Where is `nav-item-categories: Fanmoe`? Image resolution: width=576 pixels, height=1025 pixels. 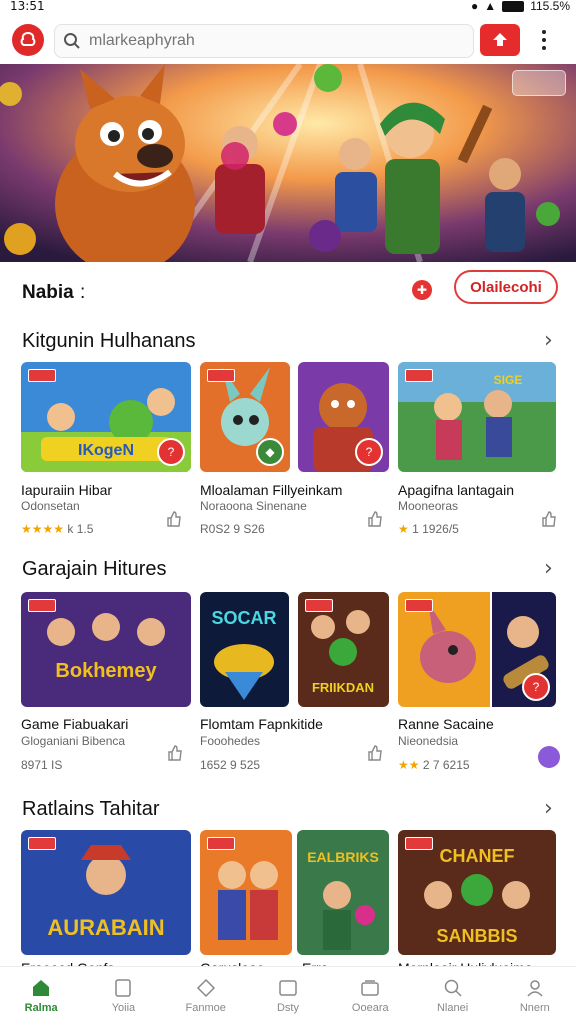
nav-item-categories: Fanmoe is located at coordinates (206, 996).